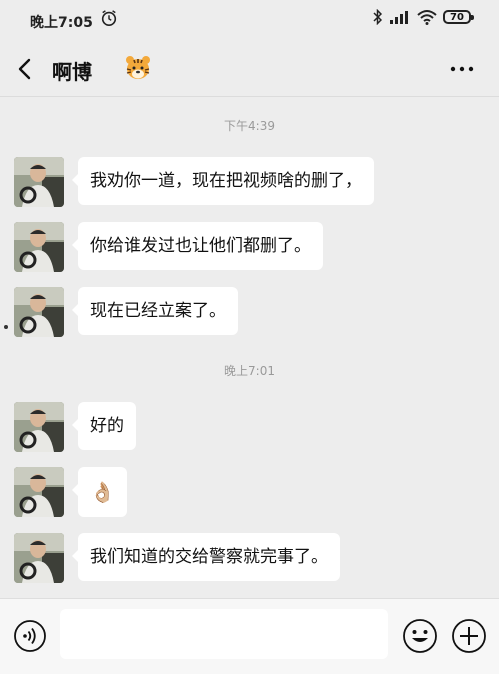 The image size is (499, 674). What do you see at coordinates (6, 327) in the screenshot?
I see `stray-dot` at bounding box center [6, 327].